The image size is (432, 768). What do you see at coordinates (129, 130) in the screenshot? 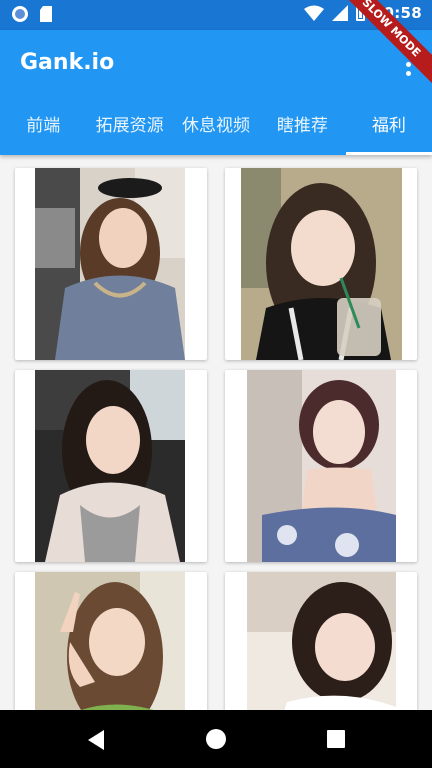
I see `tab-extended-resources: 拓展资源` at bounding box center [129, 130].